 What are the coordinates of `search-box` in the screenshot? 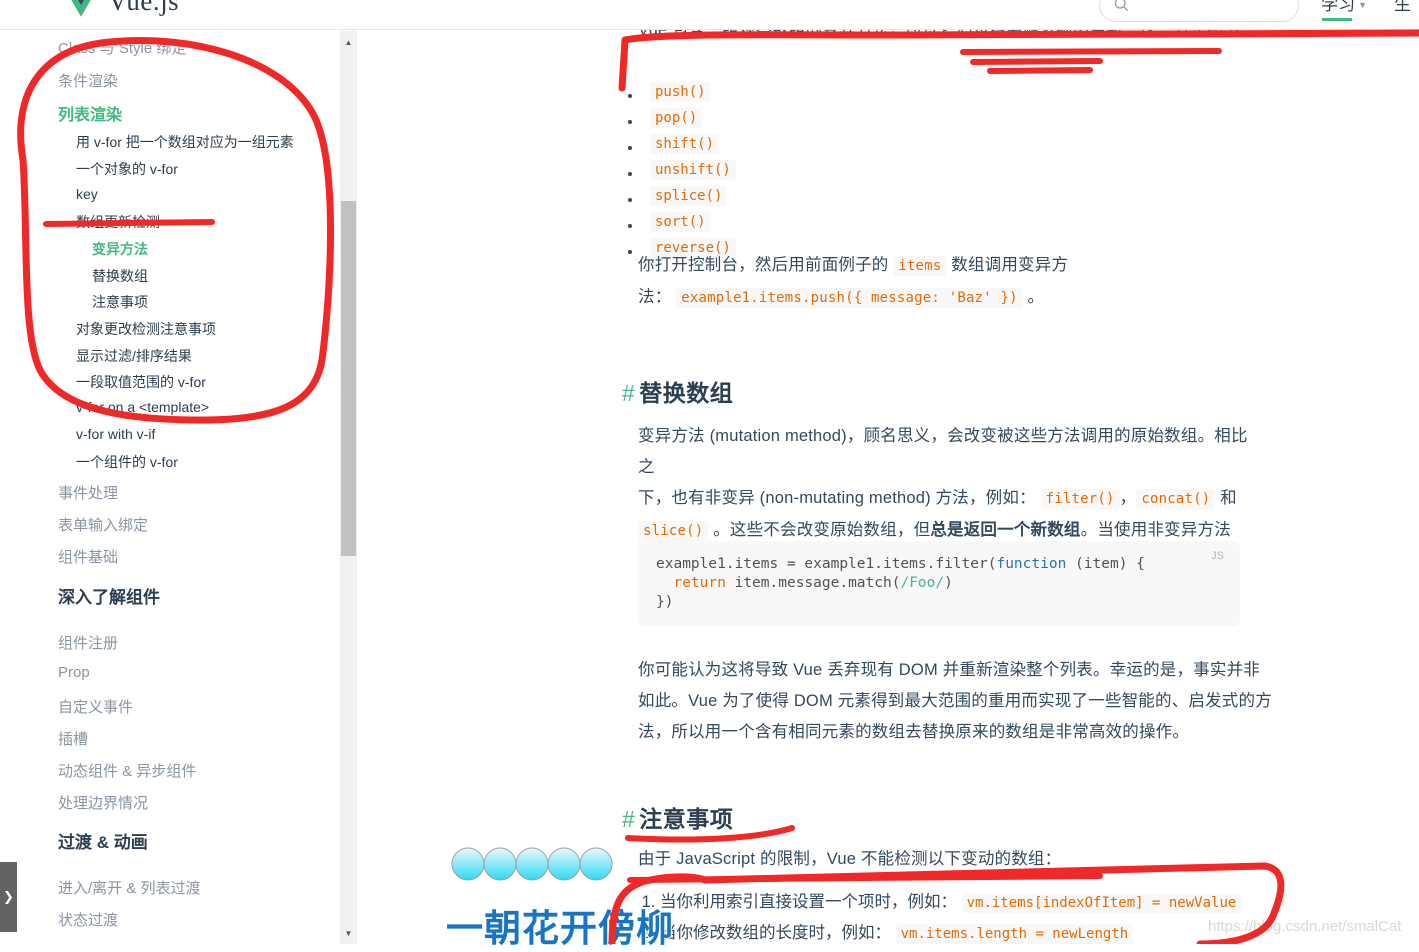 It's located at (1199, 11).